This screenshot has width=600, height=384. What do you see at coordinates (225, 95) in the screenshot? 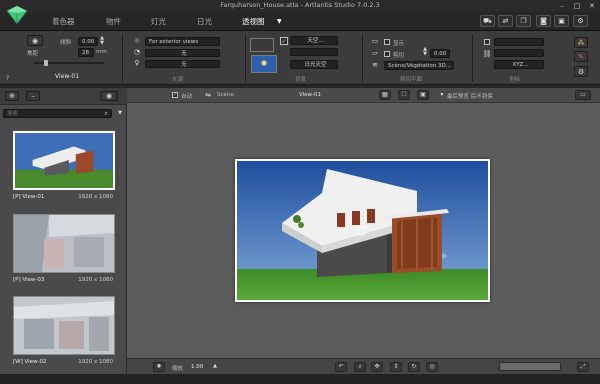
I see `scene-label: Scène` at bounding box center [225, 95].